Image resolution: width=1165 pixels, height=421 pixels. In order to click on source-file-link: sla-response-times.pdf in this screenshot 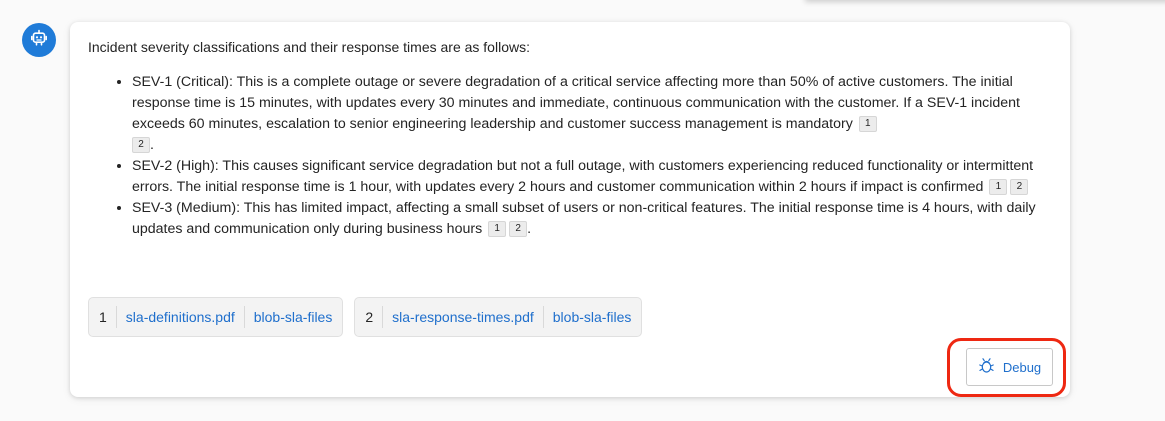, I will do `click(462, 317)`.